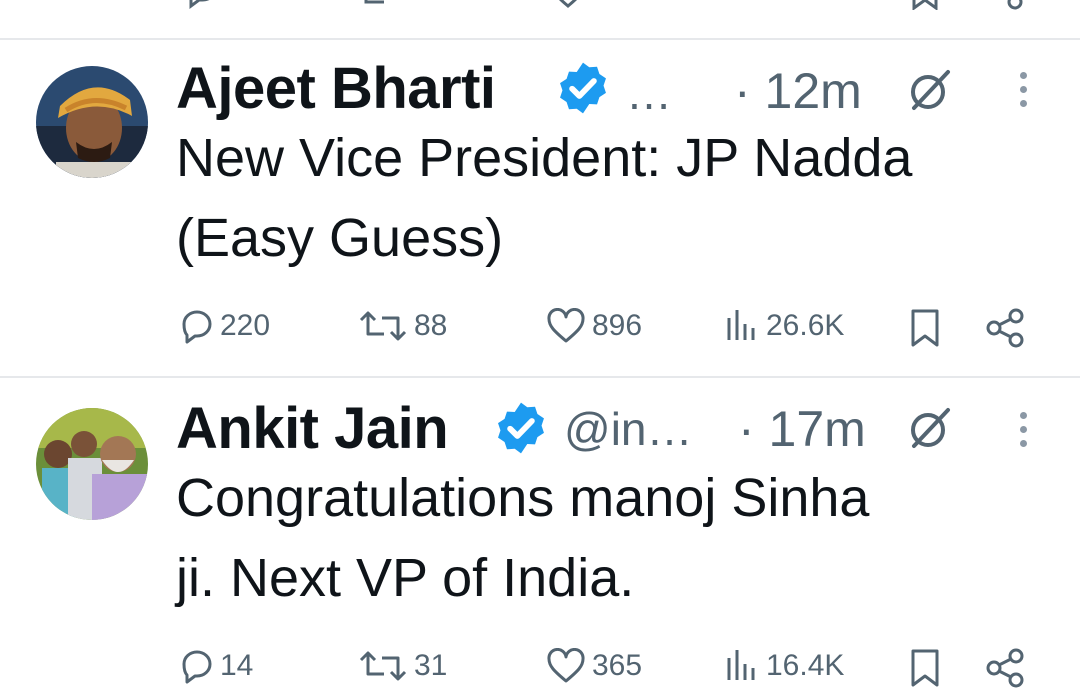 Image resolution: width=1080 pixels, height=690 pixels. What do you see at coordinates (805, 665) in the screenshot?
I see `views-count: 16.4K` at bounding box center [805, 665].